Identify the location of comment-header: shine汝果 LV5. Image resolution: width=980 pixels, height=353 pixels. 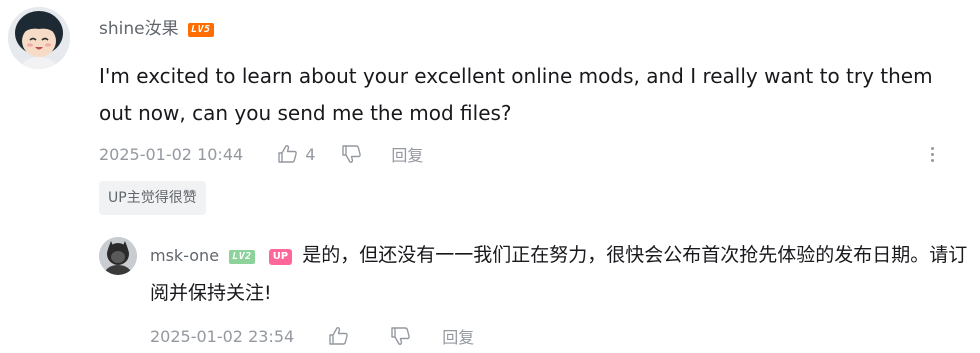
(156, 29).